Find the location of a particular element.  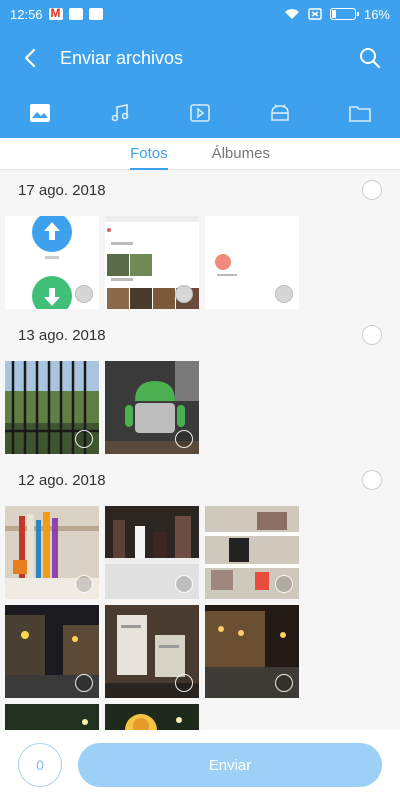

video-icon is located at coordinates (200, 113).